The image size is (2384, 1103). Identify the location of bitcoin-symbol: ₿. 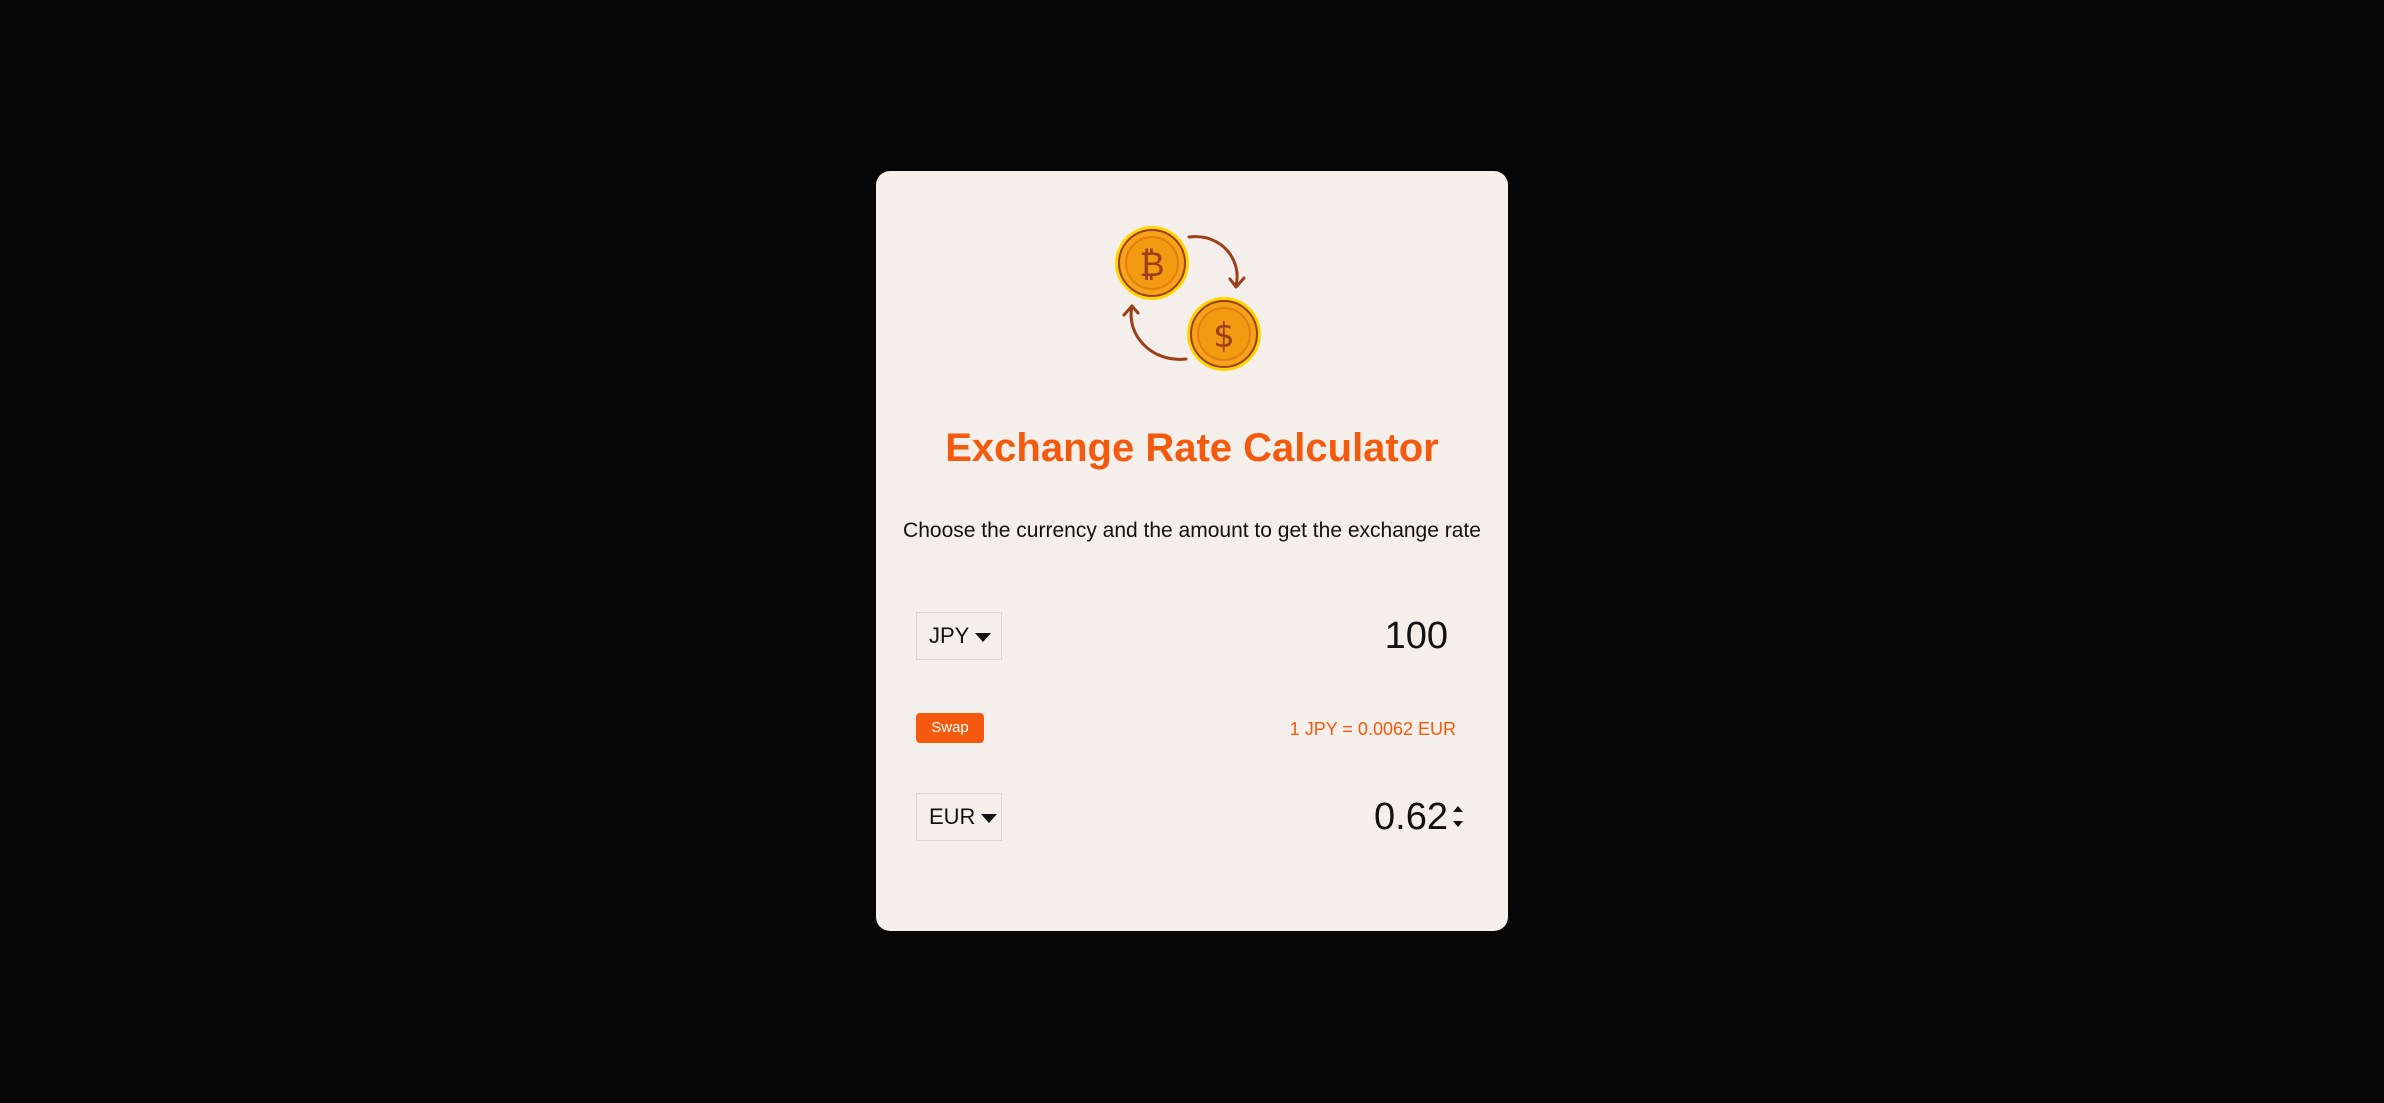
(1151, 265).